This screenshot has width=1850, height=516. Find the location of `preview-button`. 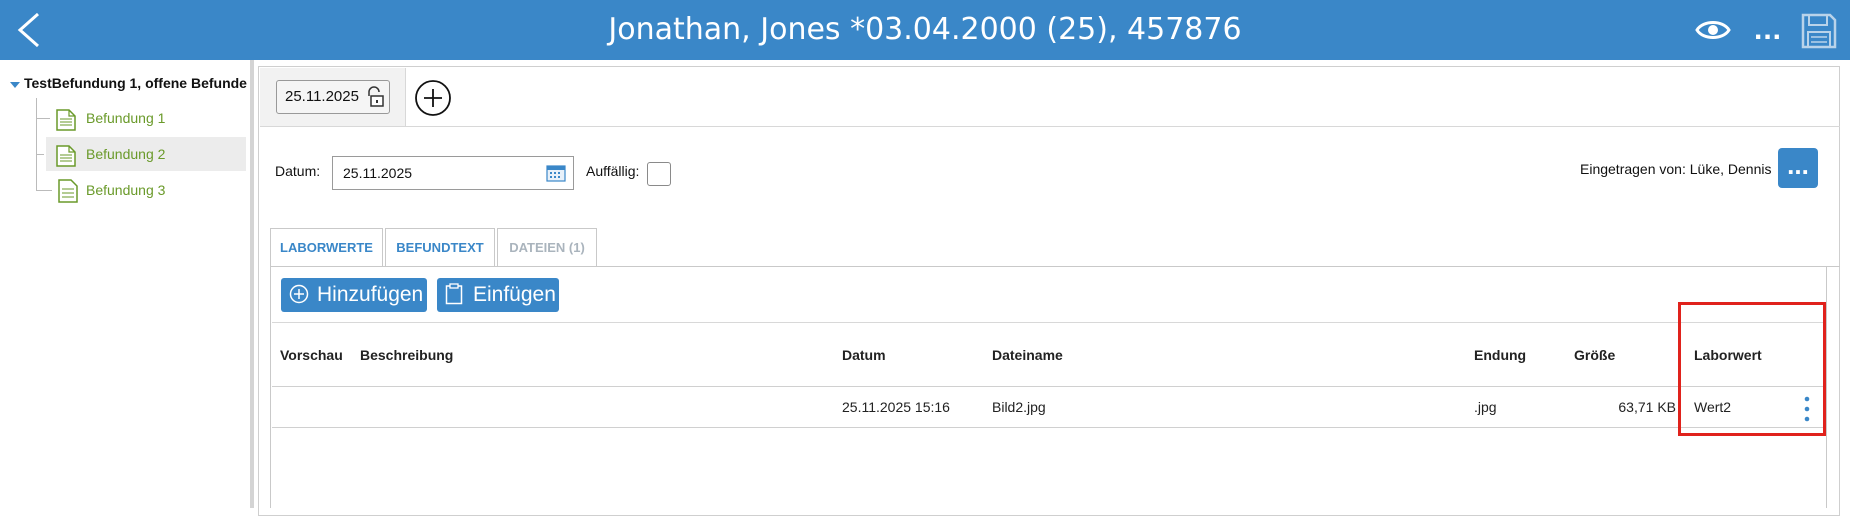

preview-button is located at coordinates (1713, 30).